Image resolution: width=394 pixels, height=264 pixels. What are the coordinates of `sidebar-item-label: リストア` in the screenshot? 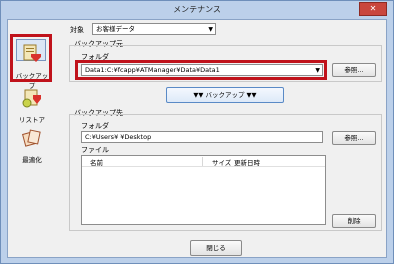 It's located at (32, 120).